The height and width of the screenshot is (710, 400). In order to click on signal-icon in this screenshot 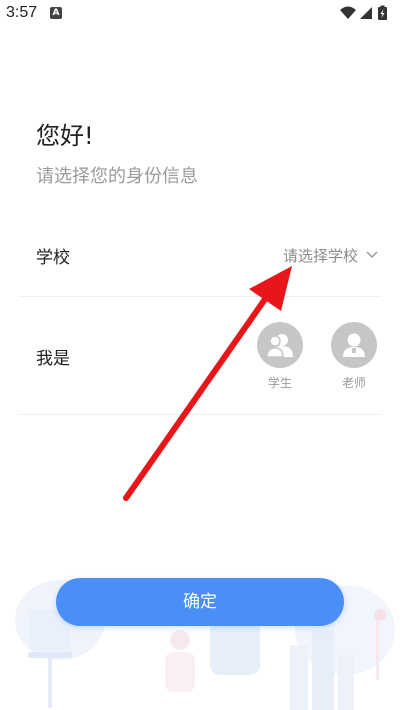, I will do `click(366, 13)`.